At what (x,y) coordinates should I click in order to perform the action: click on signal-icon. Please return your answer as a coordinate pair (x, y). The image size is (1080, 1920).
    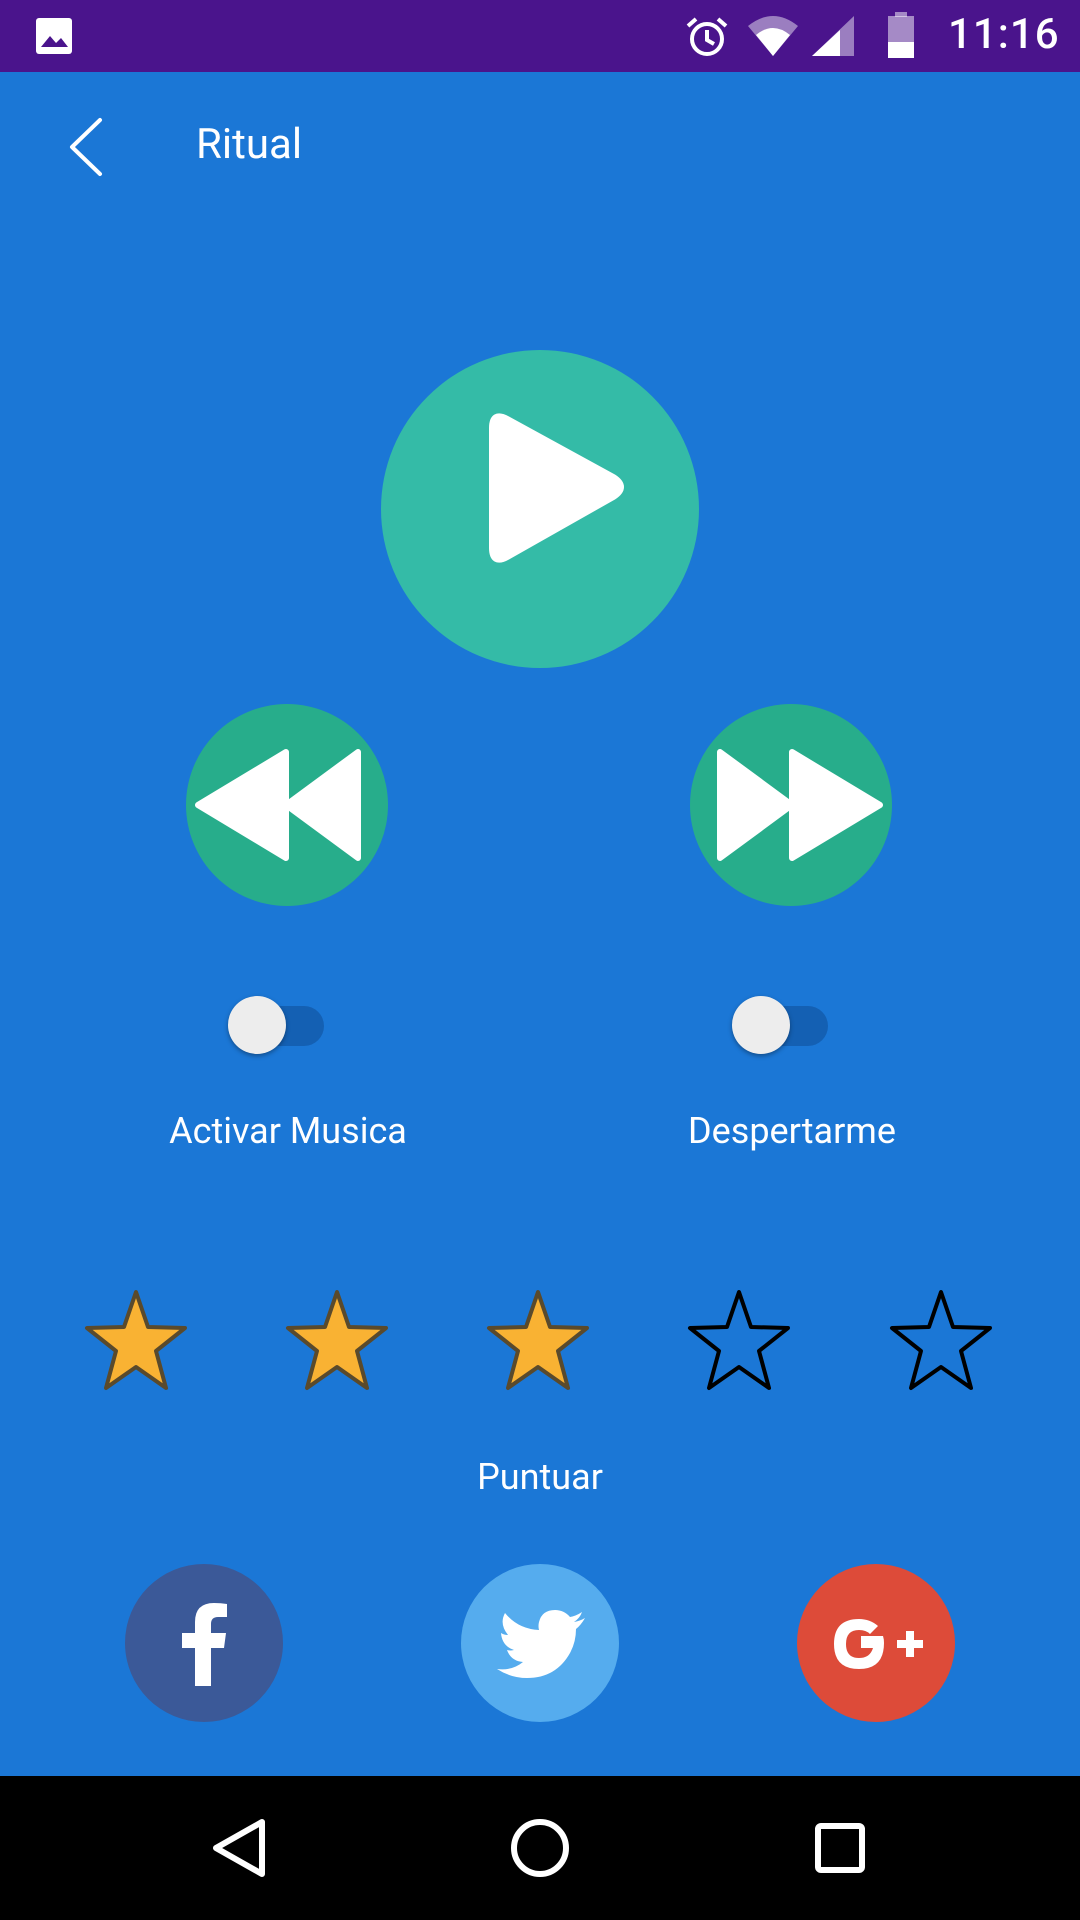
    Looking at the image, I should click on (833, 36).